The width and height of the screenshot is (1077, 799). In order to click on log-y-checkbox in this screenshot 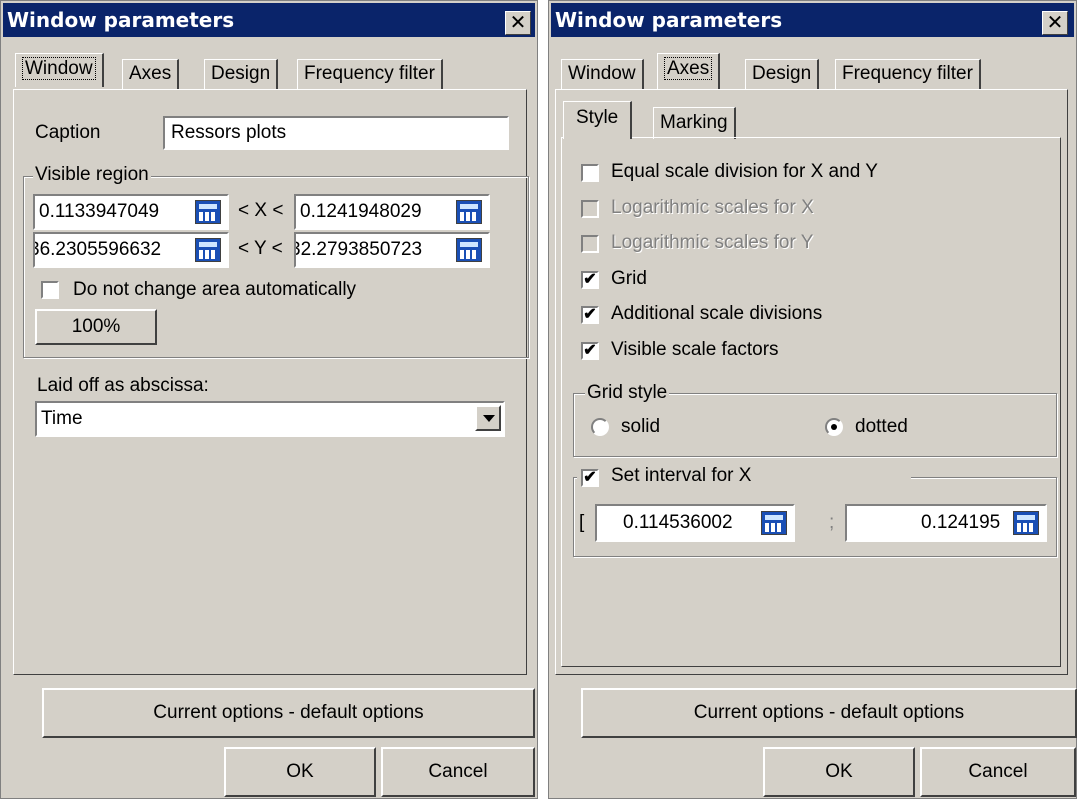, I will do `click(590, 244)`.